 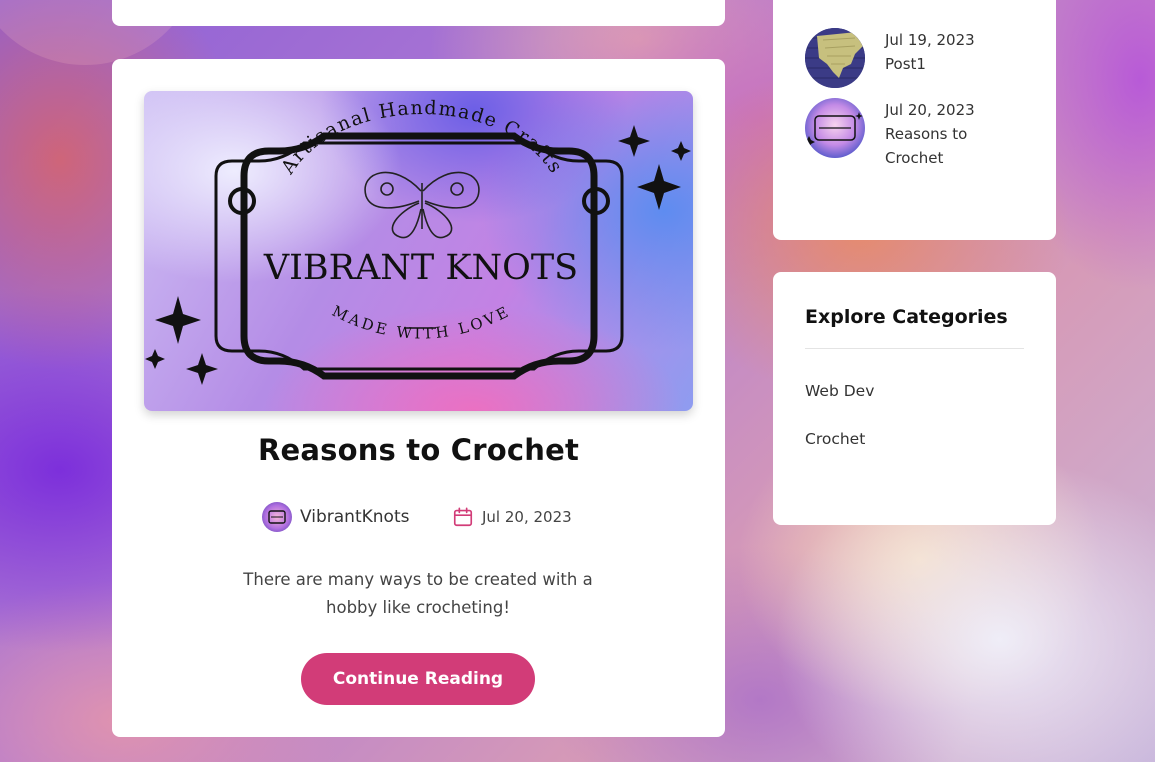 I want to click on category-link-crochet: Crochet, so click(x=835, y=439).